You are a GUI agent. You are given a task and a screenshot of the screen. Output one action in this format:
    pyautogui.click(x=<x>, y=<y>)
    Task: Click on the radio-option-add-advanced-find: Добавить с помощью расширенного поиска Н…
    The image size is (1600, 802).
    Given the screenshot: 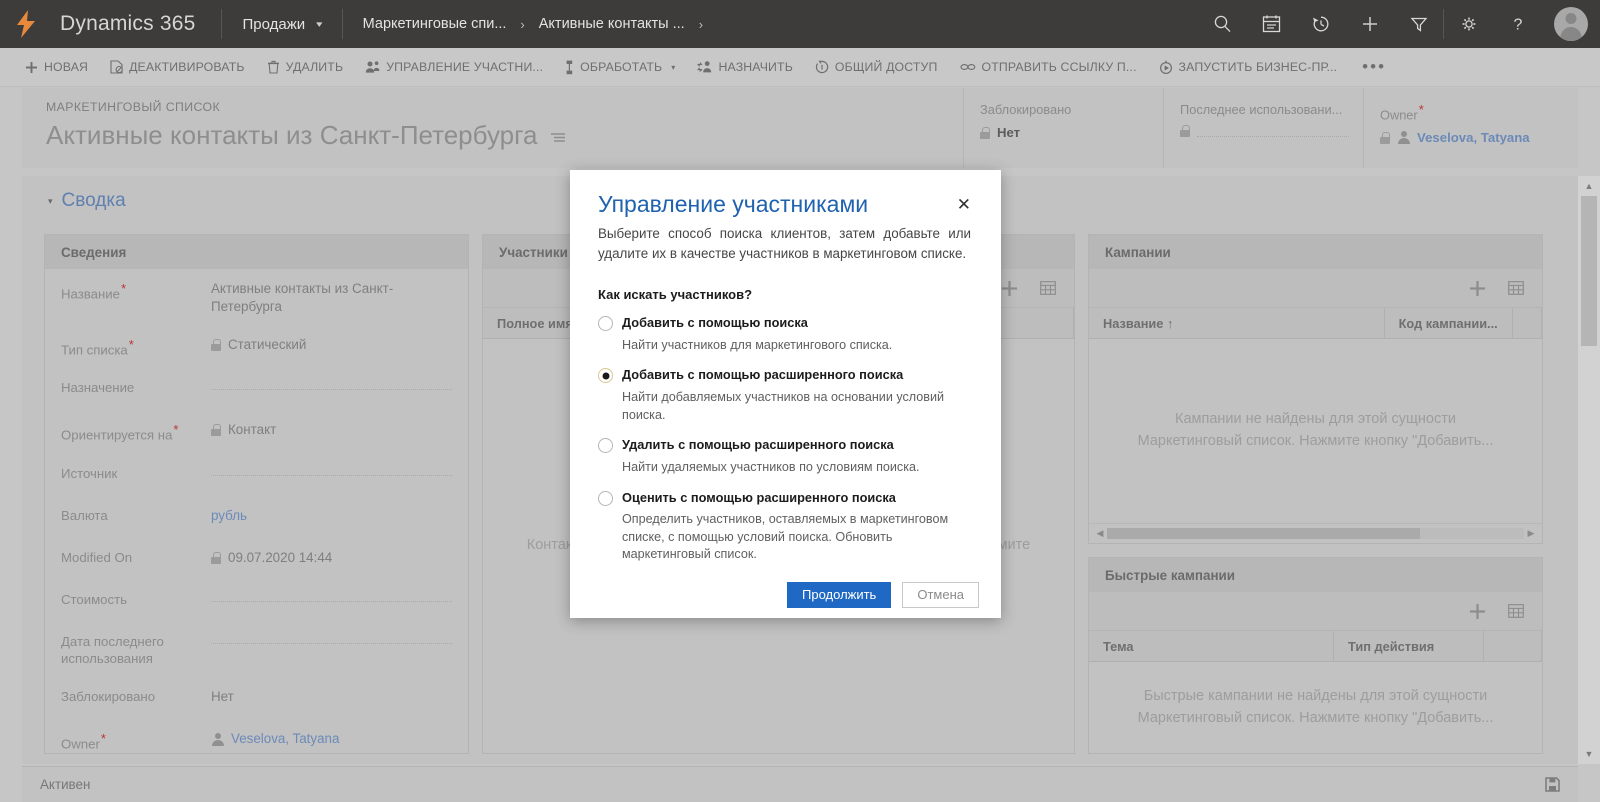 What is the action you would take?
    pyautogui.click(x=785, y=395)
    